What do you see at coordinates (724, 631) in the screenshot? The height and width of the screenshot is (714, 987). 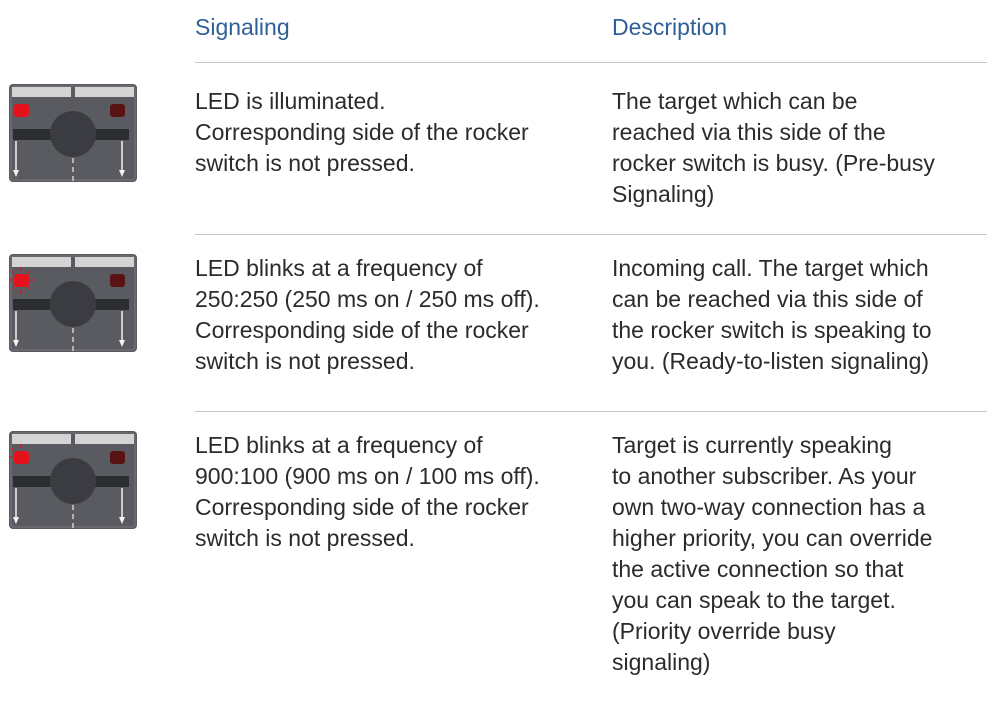 I see `description-text-line: (Priority override busy` at bounding box center [724, 631].